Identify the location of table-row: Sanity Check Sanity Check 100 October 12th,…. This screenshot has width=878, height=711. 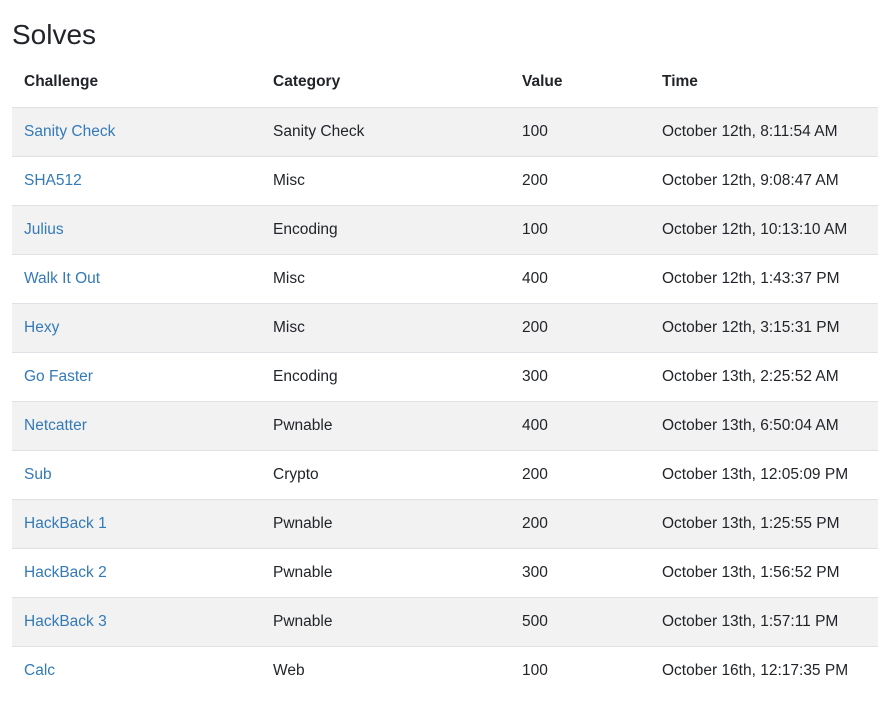
(445, 131).